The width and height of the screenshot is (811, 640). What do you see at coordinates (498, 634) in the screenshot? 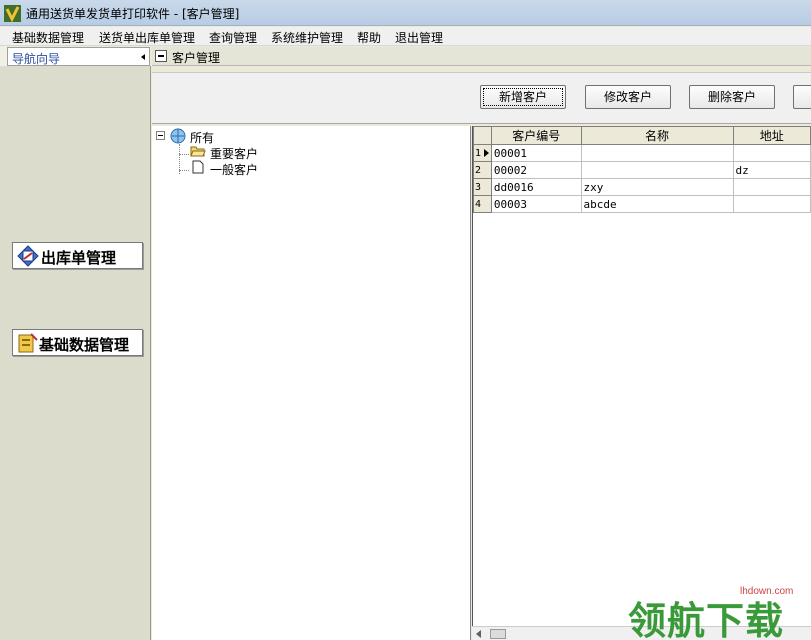
I see `scroll-thumb` at bounding box center [498, 634].